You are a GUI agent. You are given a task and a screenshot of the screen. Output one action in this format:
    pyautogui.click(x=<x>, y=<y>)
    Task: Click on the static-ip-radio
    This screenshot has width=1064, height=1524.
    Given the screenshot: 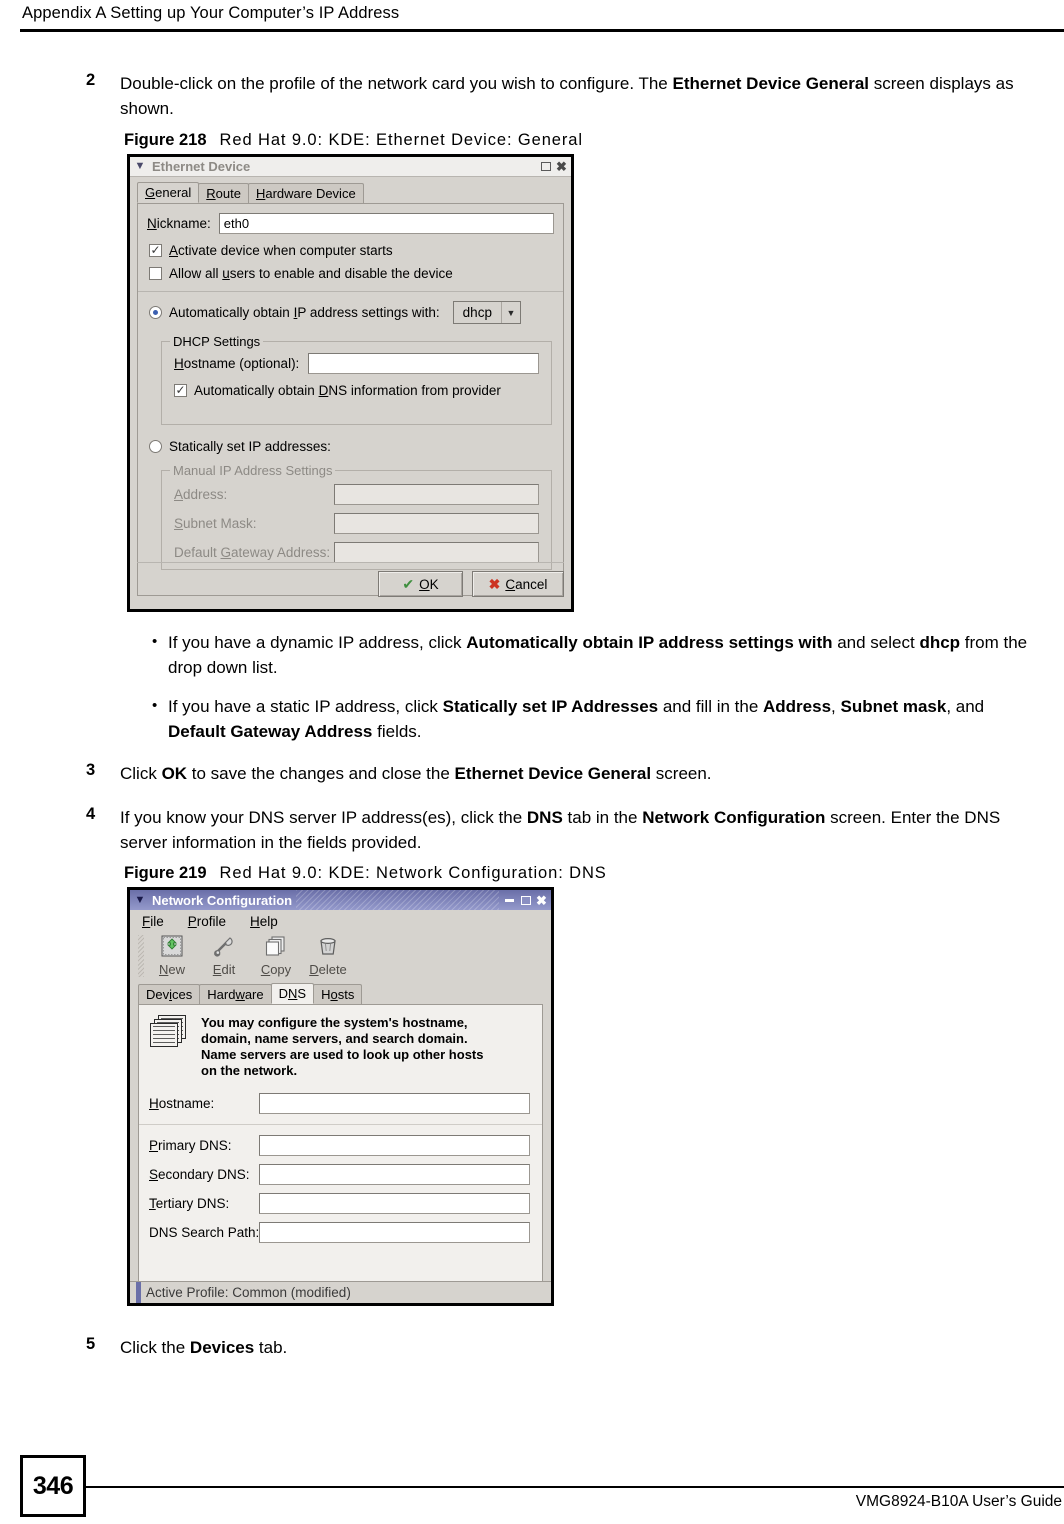 What is the action you would take?
    pyautogui.click(x=155, y=446)
    